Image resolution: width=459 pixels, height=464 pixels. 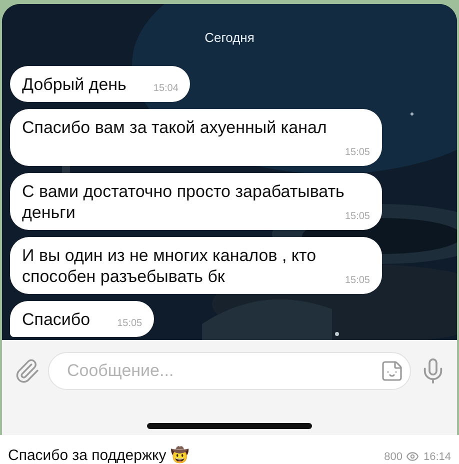 What do you see at coordinates (413, 456) in the screenshot?
I see `eye-icon` at bounding box center [413, 456].